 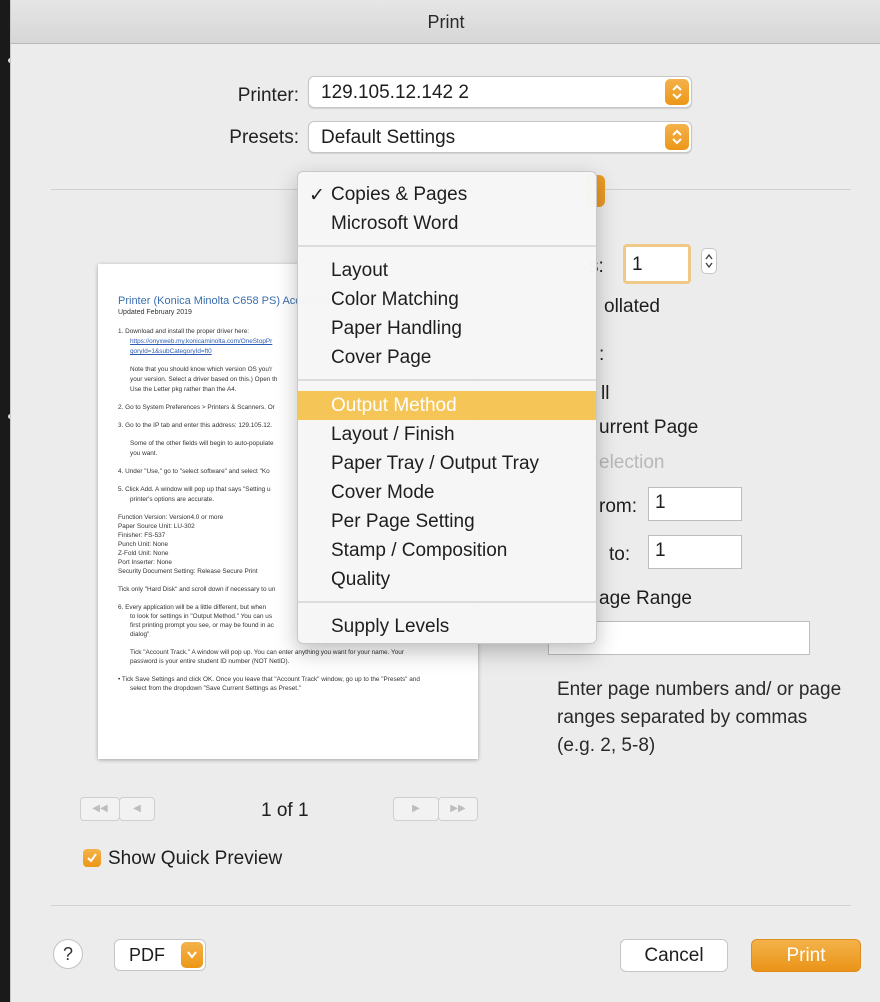 I want to click on next-page-button: ▶, so click(x=416, y=809).